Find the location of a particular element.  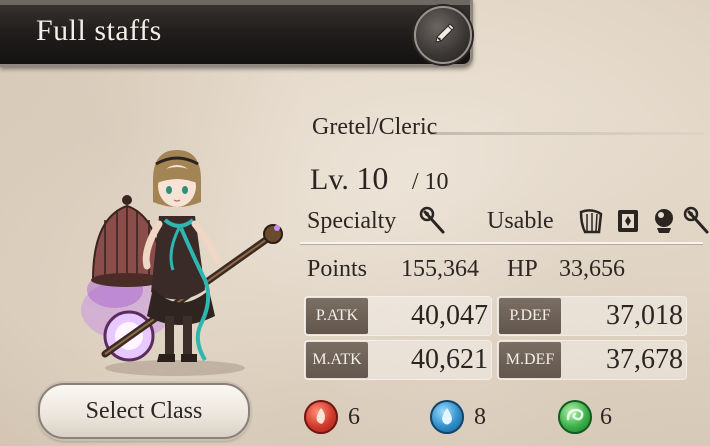

hp-value: 33,656 is located at coordinates (592, 269).